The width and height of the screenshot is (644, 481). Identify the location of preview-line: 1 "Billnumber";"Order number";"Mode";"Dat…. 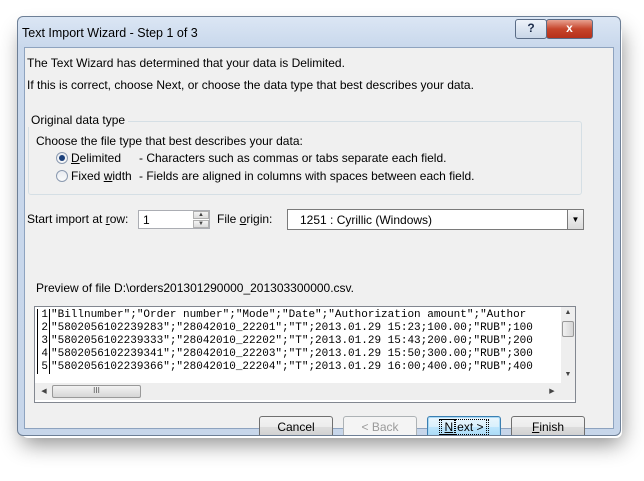
(299, 315).